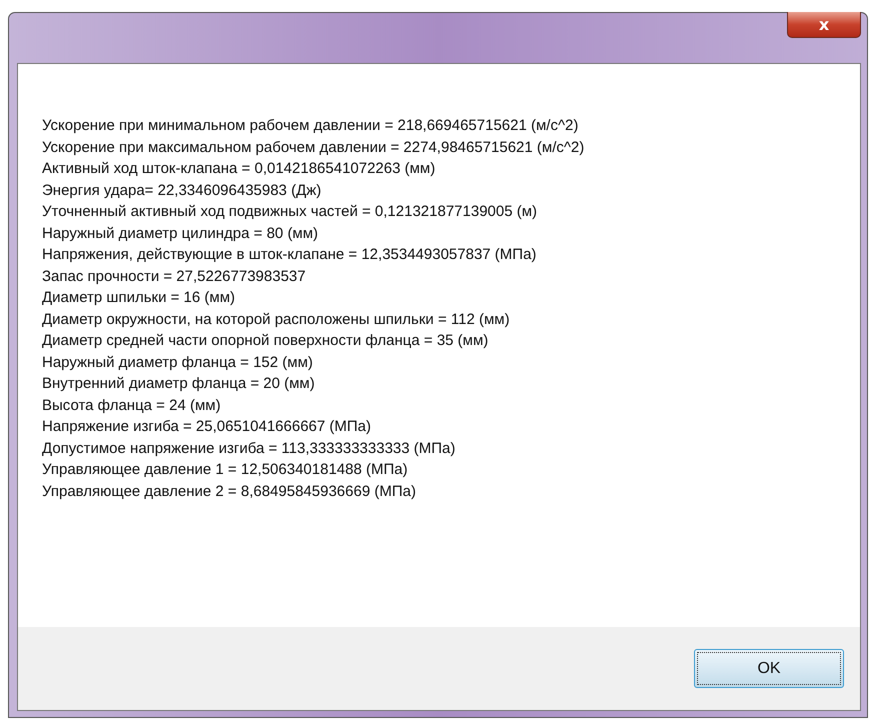 This screenshot has height=722, width=872. What do you see at coordinates (182, 190) in the screenshot?
I see `result-line: Энергия удара= 22,3346096435983 (Дж)` at bounding box center [182, 190].